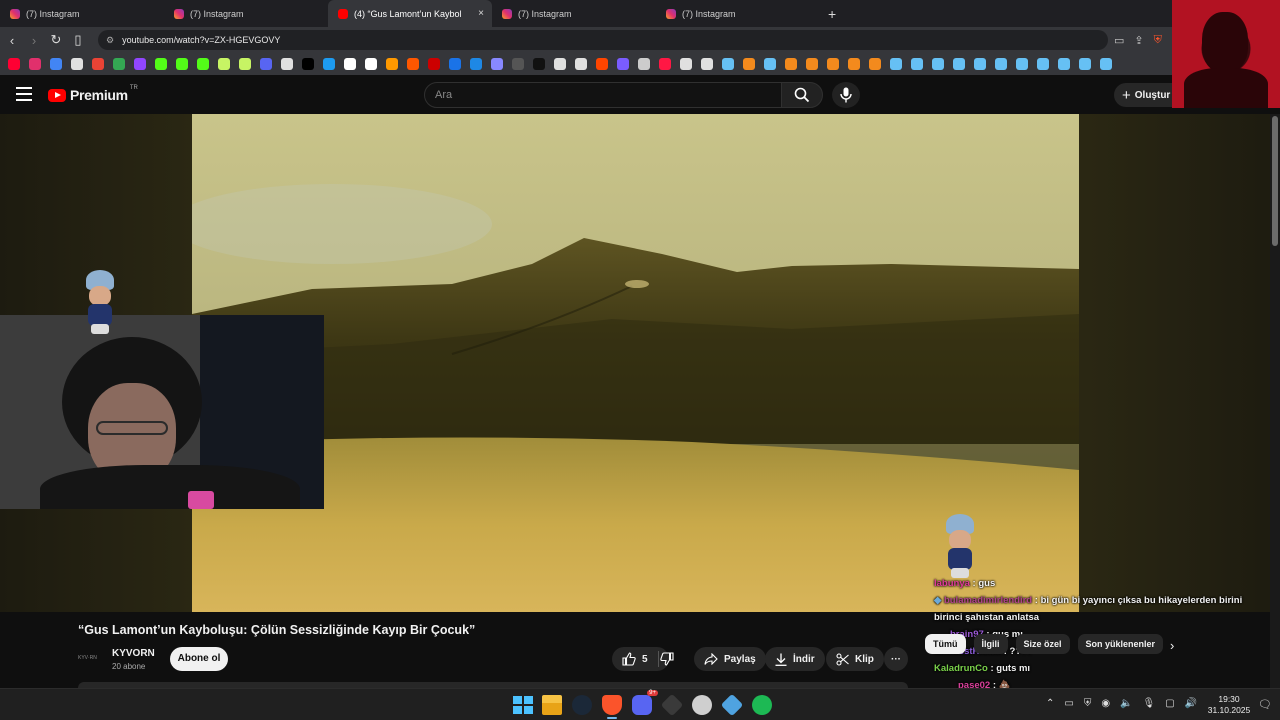 Image resolution: width=1280 pixels, height=720 pixels. Describe the element at coordinates (110, 40) in the screenshot. I see `site-settings-icon: ⚙` at that location.